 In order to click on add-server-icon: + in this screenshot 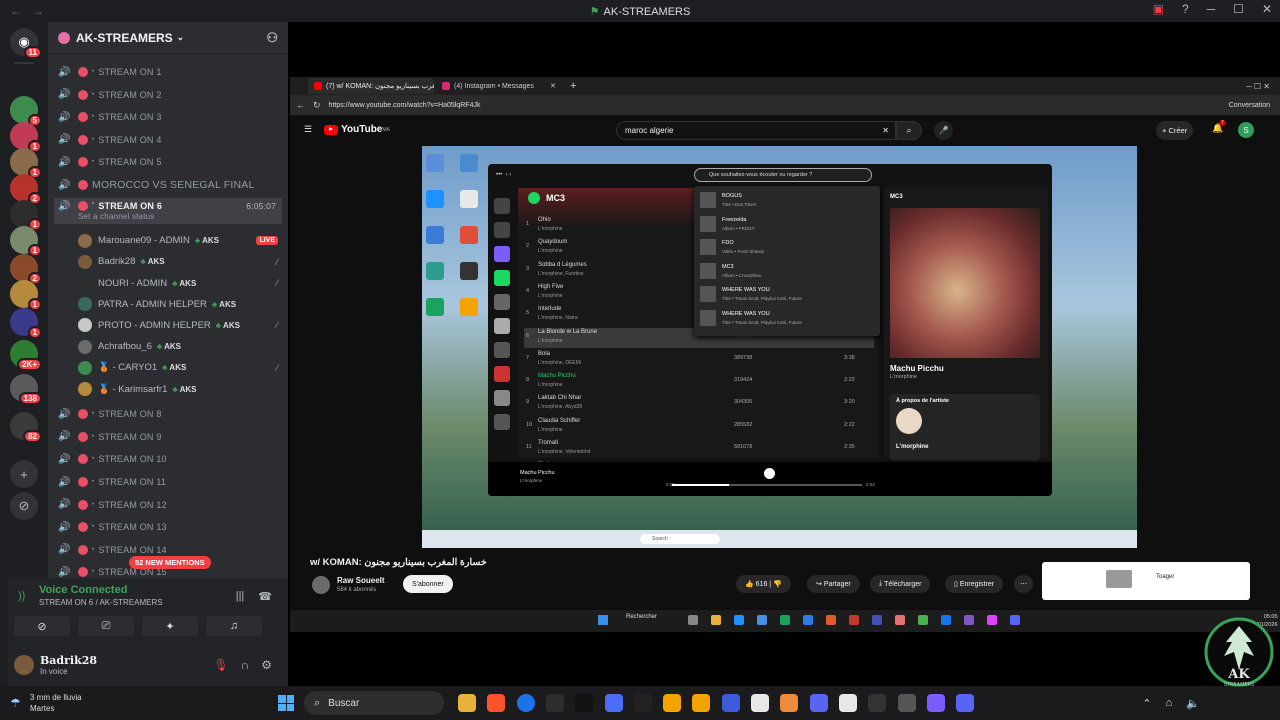, I will do `click(24, 474)`.